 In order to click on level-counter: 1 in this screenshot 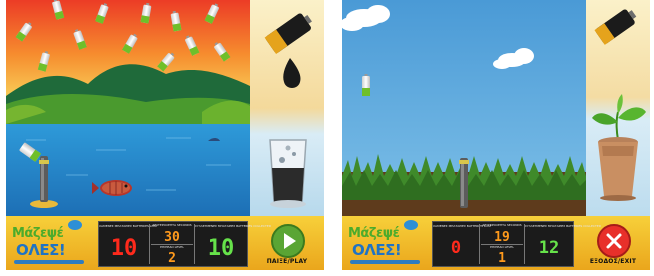, I will do `click(502, 258)`.